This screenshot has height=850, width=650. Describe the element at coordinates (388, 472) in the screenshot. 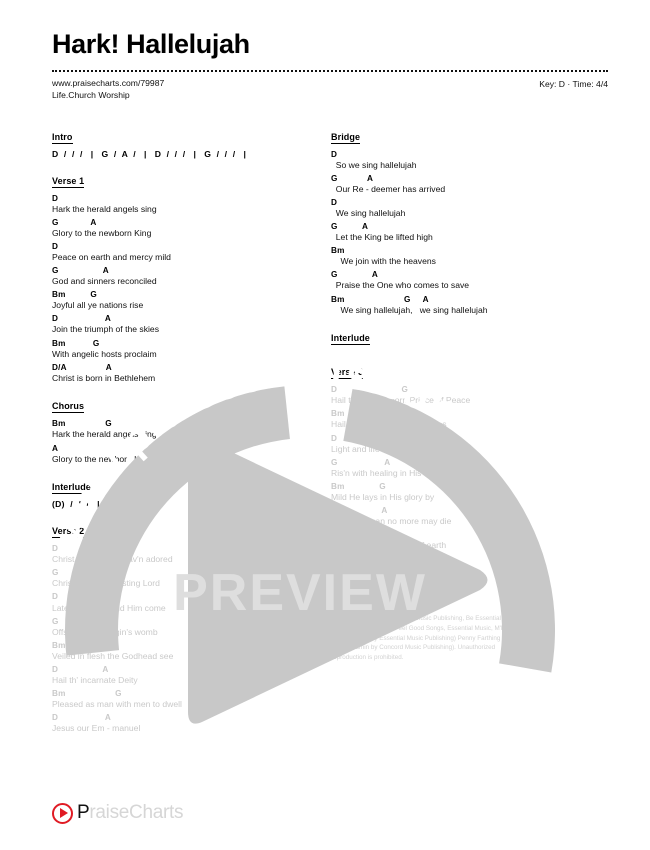

I see `lyric-line: Ris'n with healing in His wings` at that location.